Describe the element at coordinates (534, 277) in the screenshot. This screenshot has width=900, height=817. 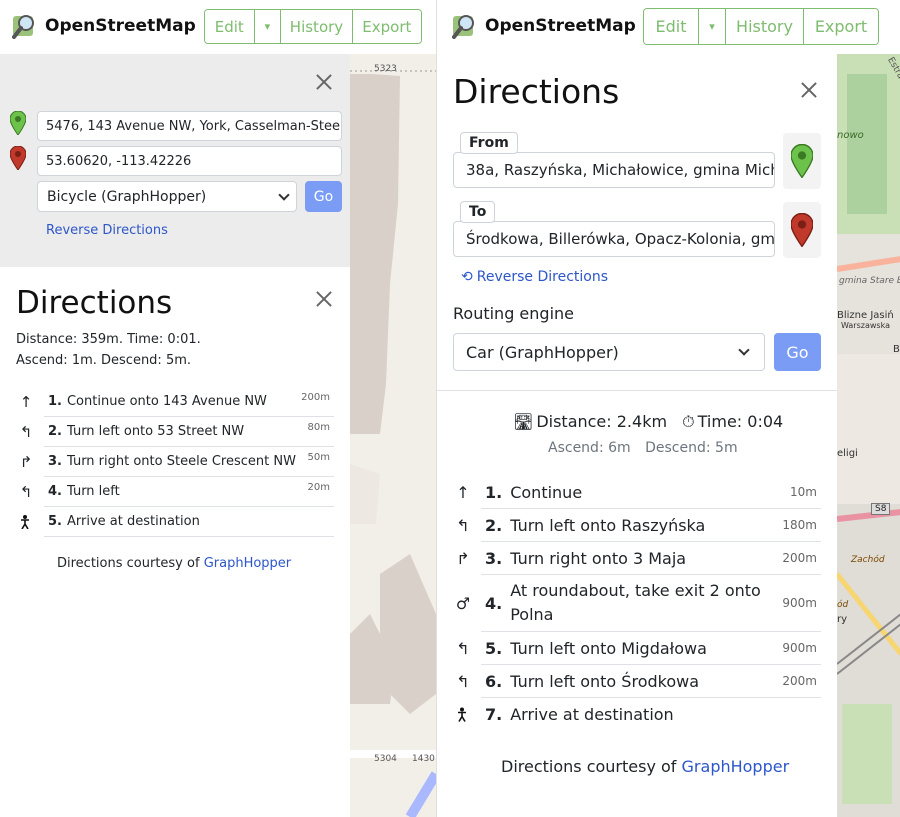
I see `reverse-directions-link: ⟲ Reverse Directions` at that location.